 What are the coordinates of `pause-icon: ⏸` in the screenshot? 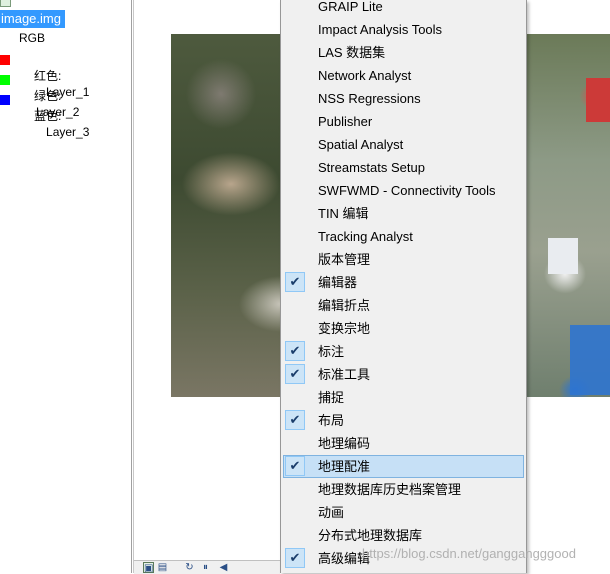 It's located at (205, 567).